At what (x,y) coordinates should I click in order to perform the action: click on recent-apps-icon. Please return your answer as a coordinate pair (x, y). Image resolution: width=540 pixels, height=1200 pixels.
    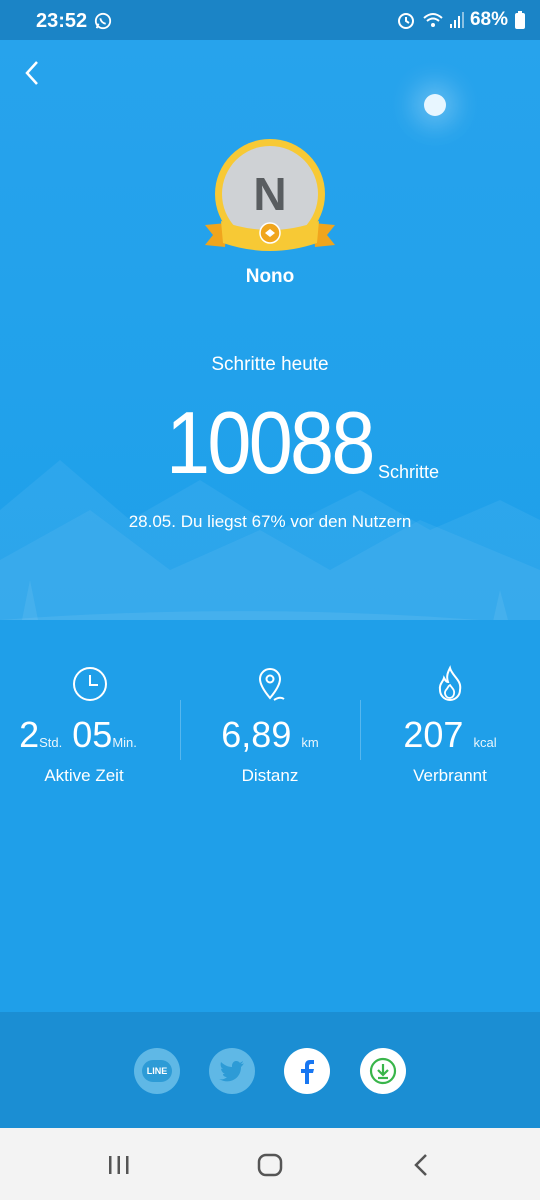
    Looking at the image, I should click on (119, 1165).